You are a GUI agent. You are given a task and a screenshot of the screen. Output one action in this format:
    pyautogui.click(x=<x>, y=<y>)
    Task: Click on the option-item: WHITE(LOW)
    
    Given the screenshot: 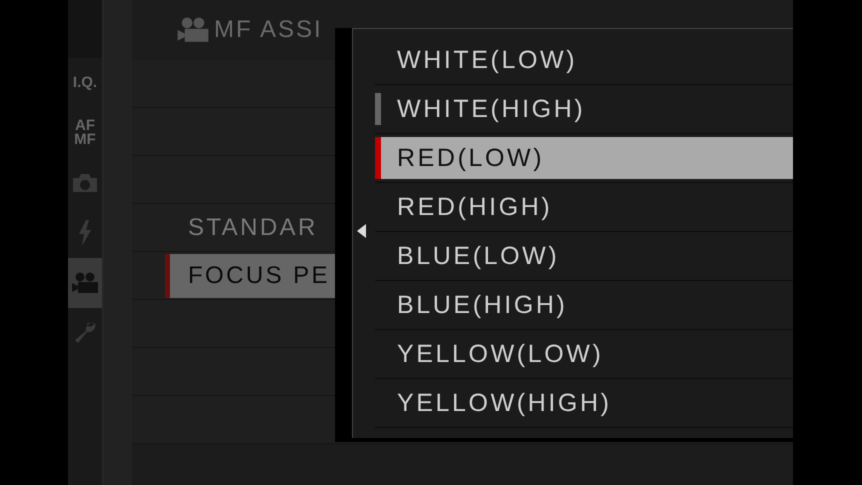 What is the action you would take?
    pyautogui.click(x=587, y=60)
    